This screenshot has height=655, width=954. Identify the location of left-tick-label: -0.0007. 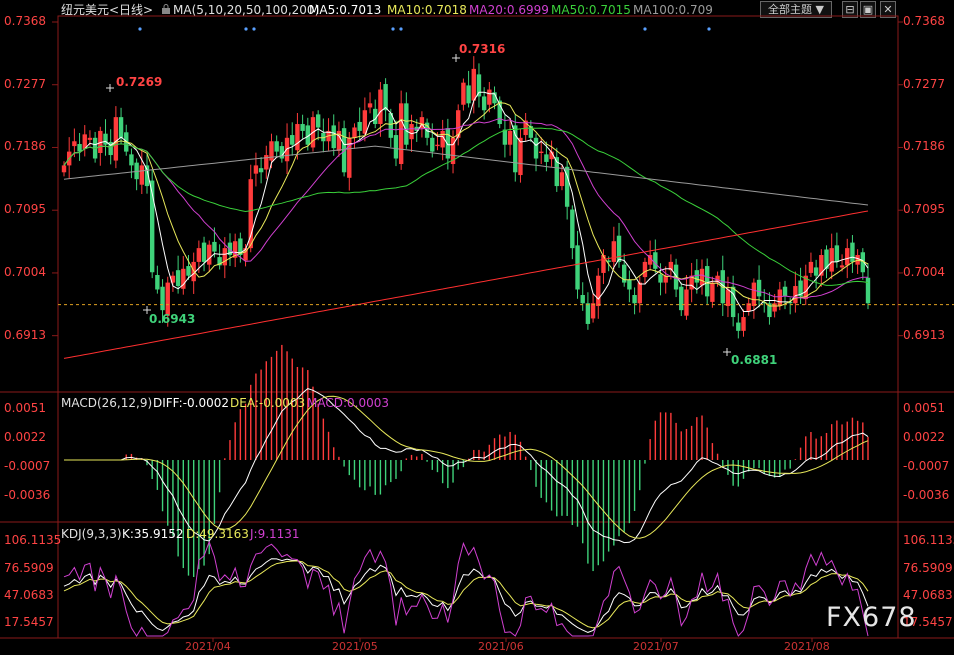
(27, 466).